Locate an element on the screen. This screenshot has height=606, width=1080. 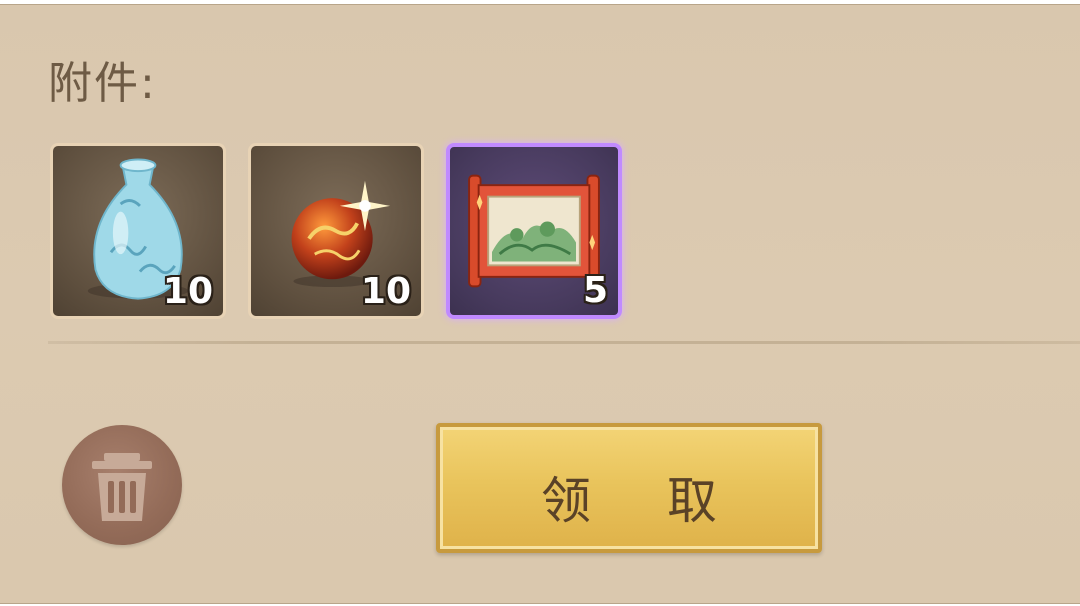
claim-button-label: 领 取 is located at coordinates (644, 501).